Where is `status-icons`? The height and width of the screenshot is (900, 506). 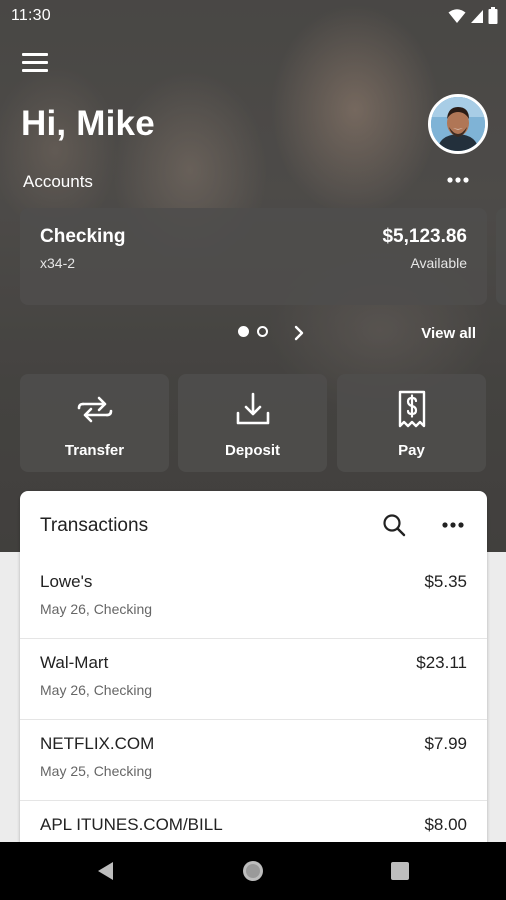
status-icons is located at coordinates (473, 15).